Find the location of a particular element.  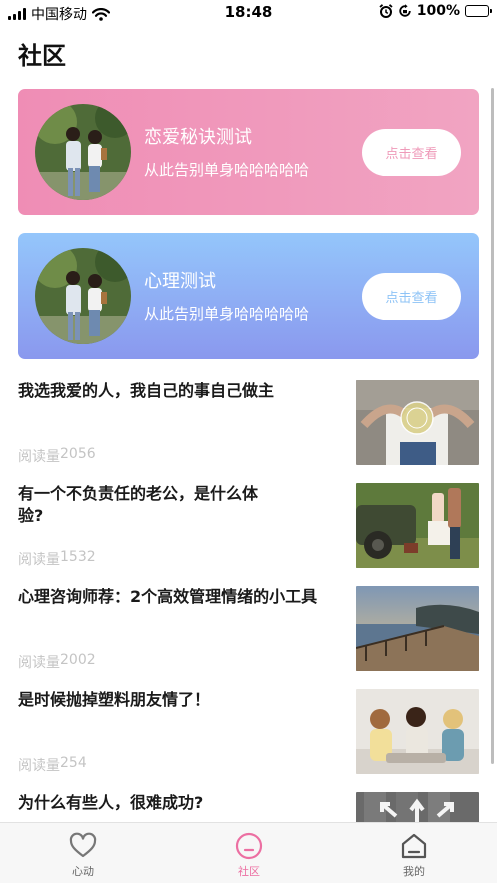

heart-icon is located at coordinates (83, 845).